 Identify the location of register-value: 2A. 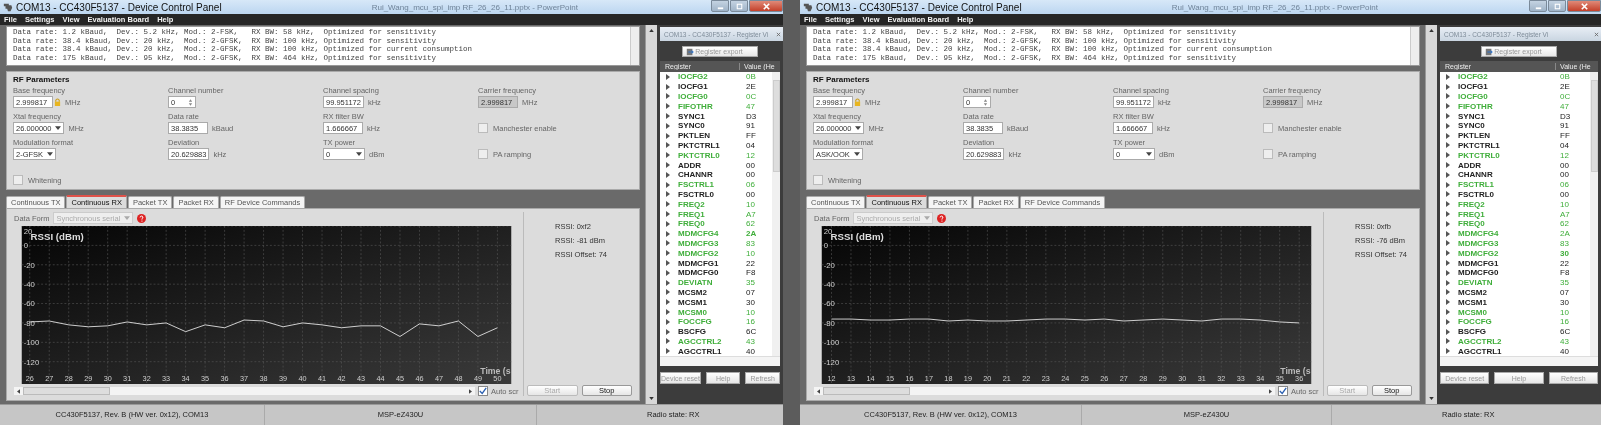
(752, 234).